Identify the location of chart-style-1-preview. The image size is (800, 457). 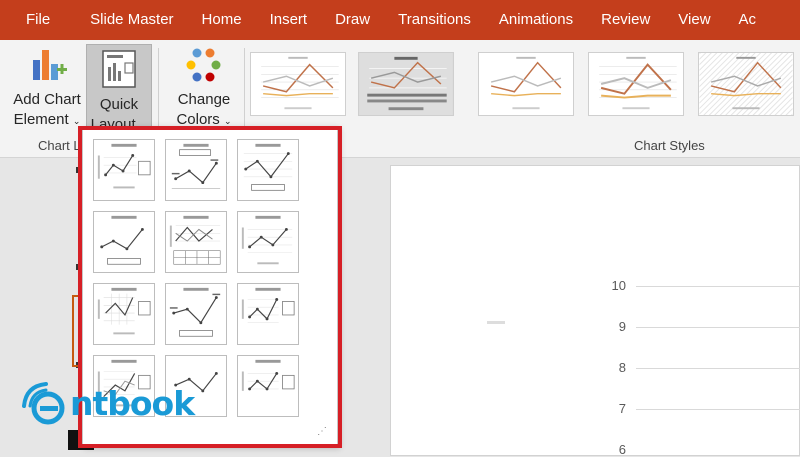
(300, 83).